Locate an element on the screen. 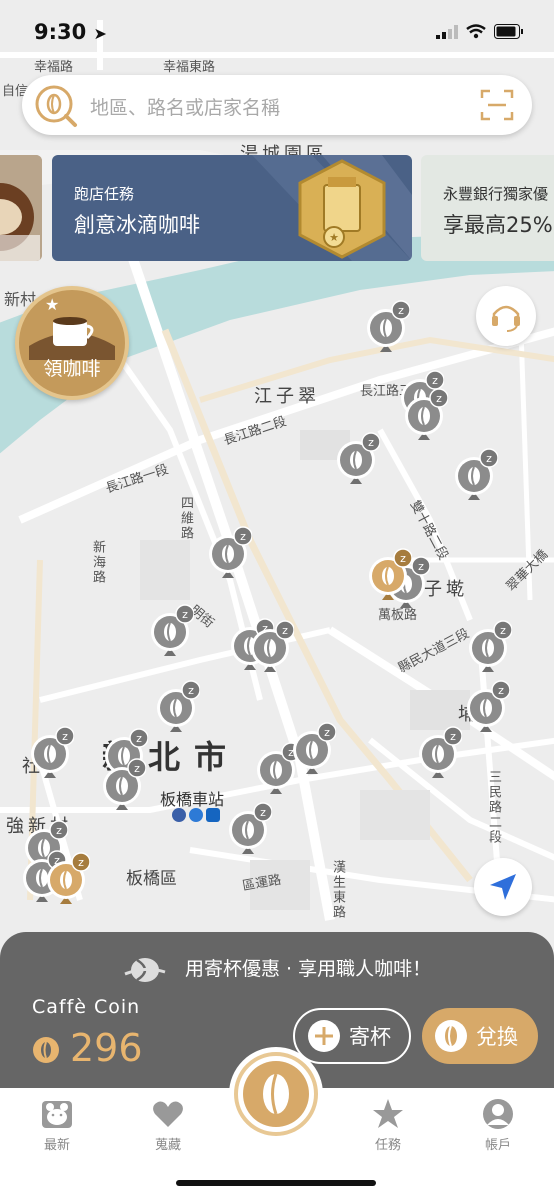 The image size is (554, 1200). map-label-area: 子墘 is located at coordinates (446, 589).